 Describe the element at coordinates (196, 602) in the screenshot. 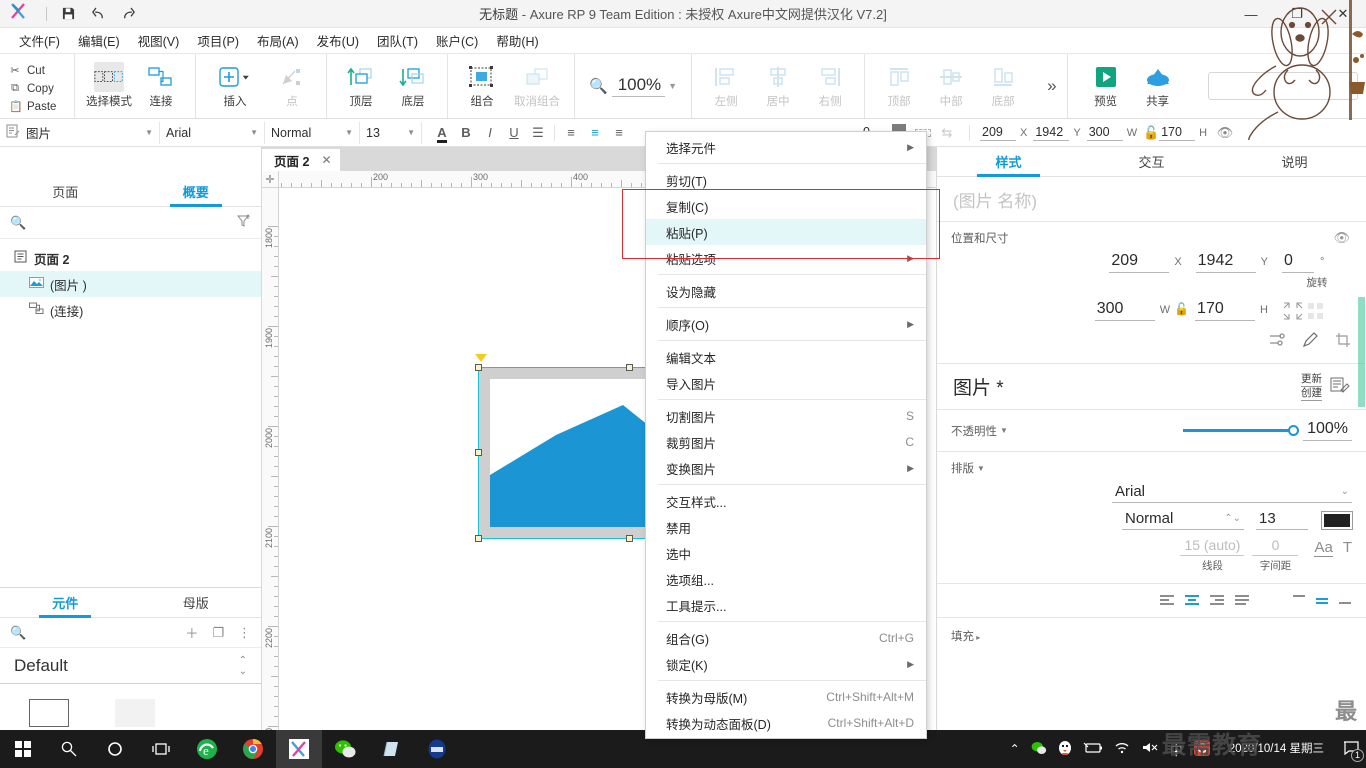

I see `tab-masters: 母版` at that location.